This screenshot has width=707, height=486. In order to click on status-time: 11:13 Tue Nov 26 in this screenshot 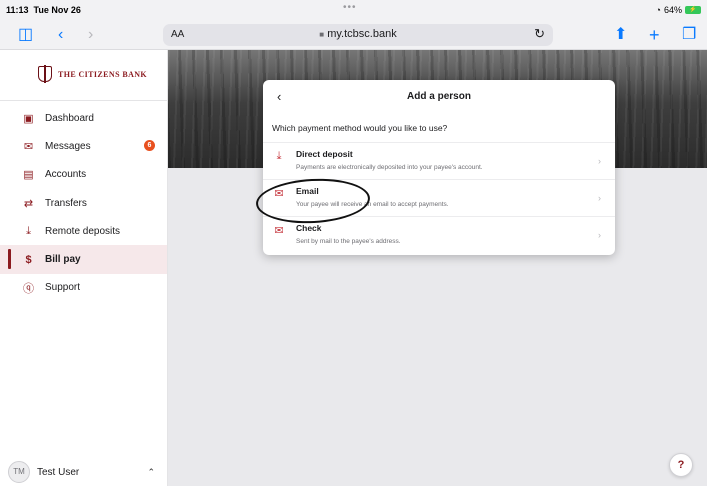, I will do `click(43, 10)`.